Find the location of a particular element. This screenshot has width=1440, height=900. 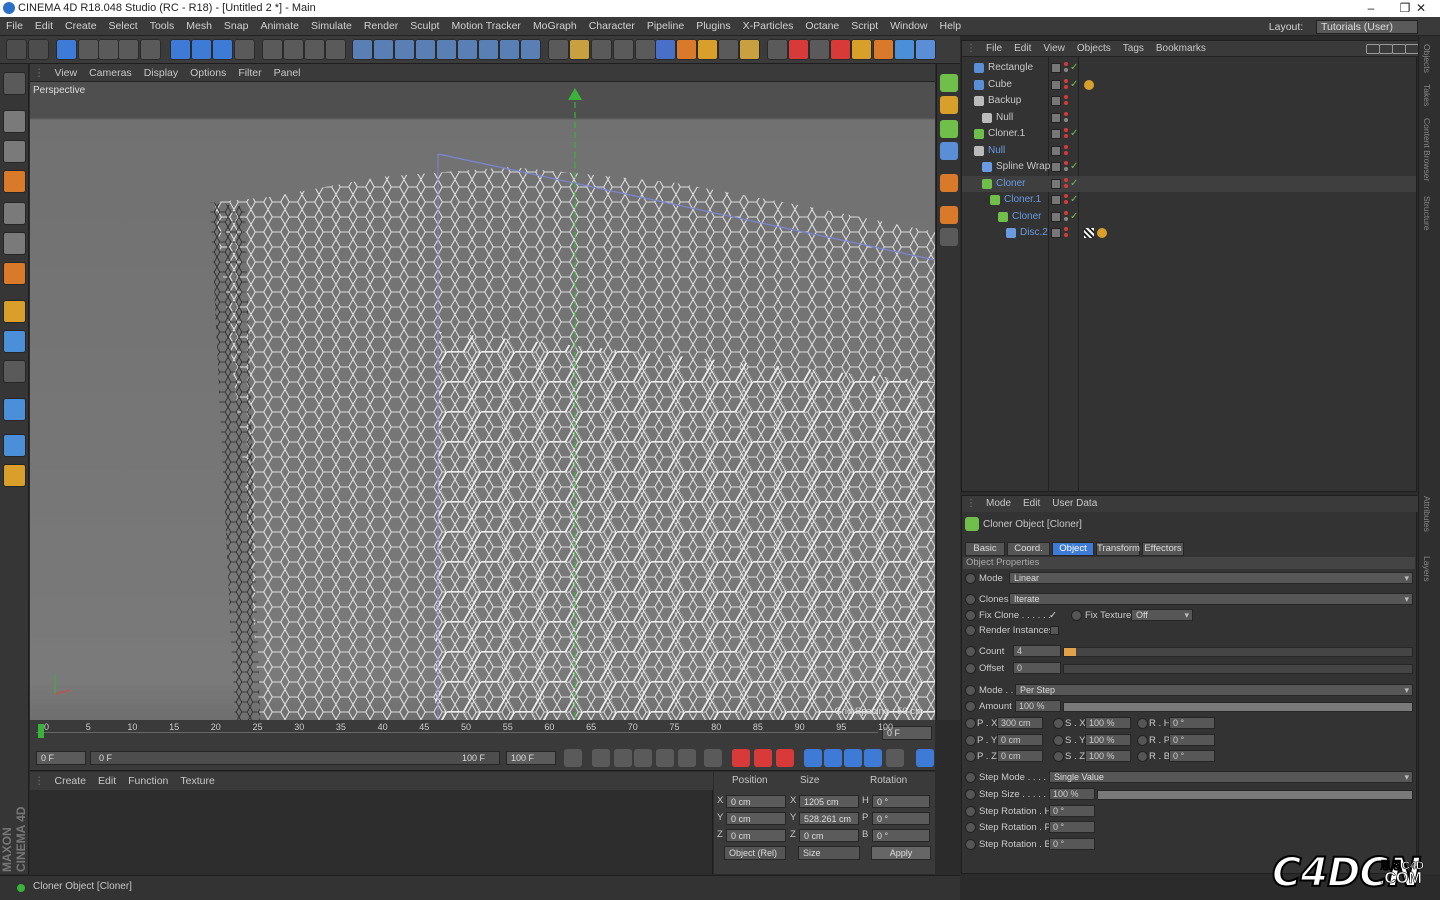

render-settings-icon is located at coordinates (314, 49).